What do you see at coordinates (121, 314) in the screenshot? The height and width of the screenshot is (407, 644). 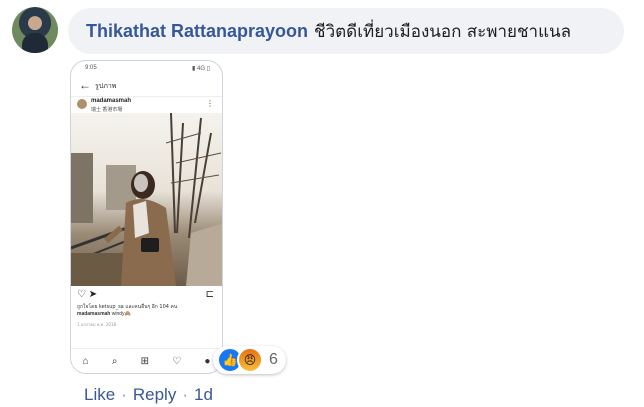 I see `caption-text: windy🙈` at bounding box center [121, 314].